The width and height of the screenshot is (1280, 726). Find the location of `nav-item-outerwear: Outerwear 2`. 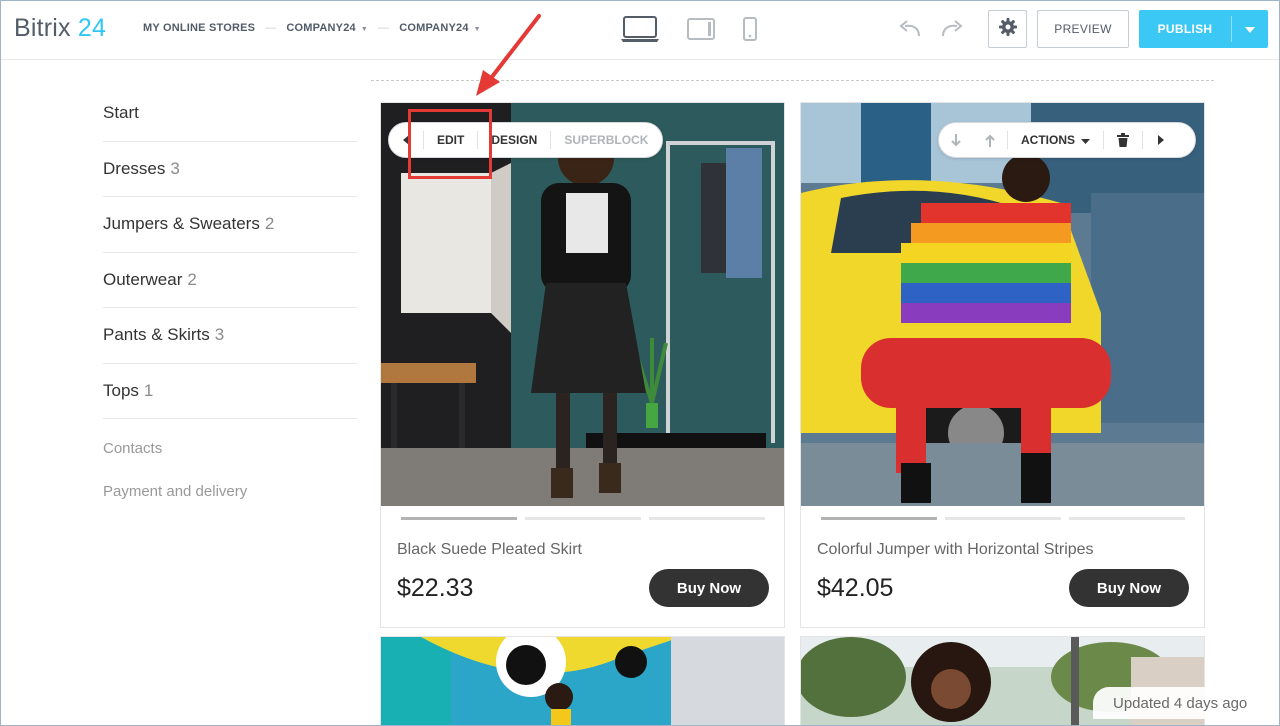

nav-item-outerwear: Outerwear 2 is located at coordinates (230, 280).